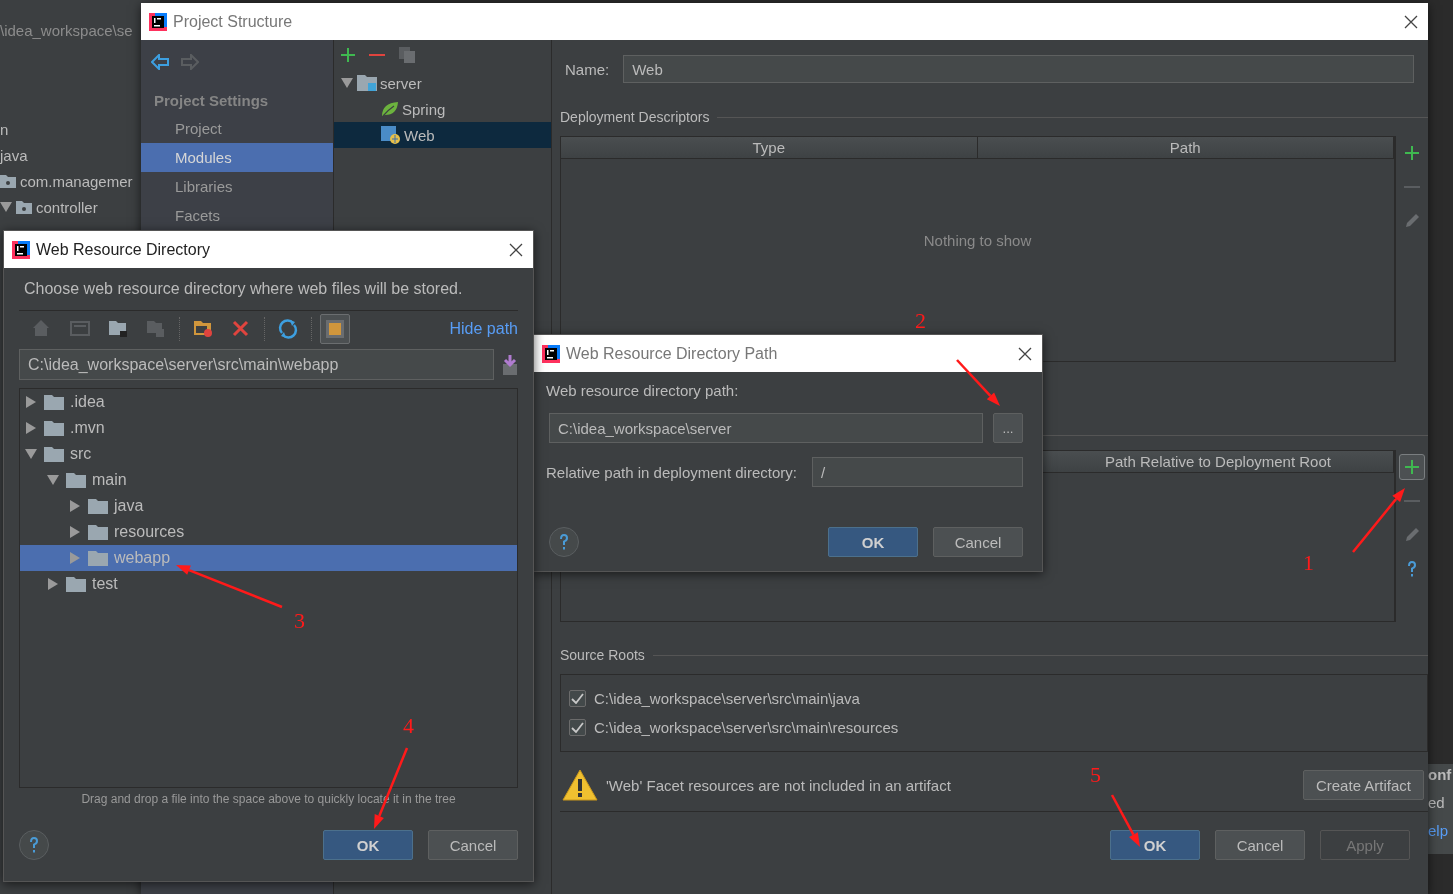 The image size is (1453, 894). What do you see at coordinates (779, 785) in the screenshot?
I see `warning-text: 'Web' Facet resources are not included in an artifact` at bounding box center [779, 785].